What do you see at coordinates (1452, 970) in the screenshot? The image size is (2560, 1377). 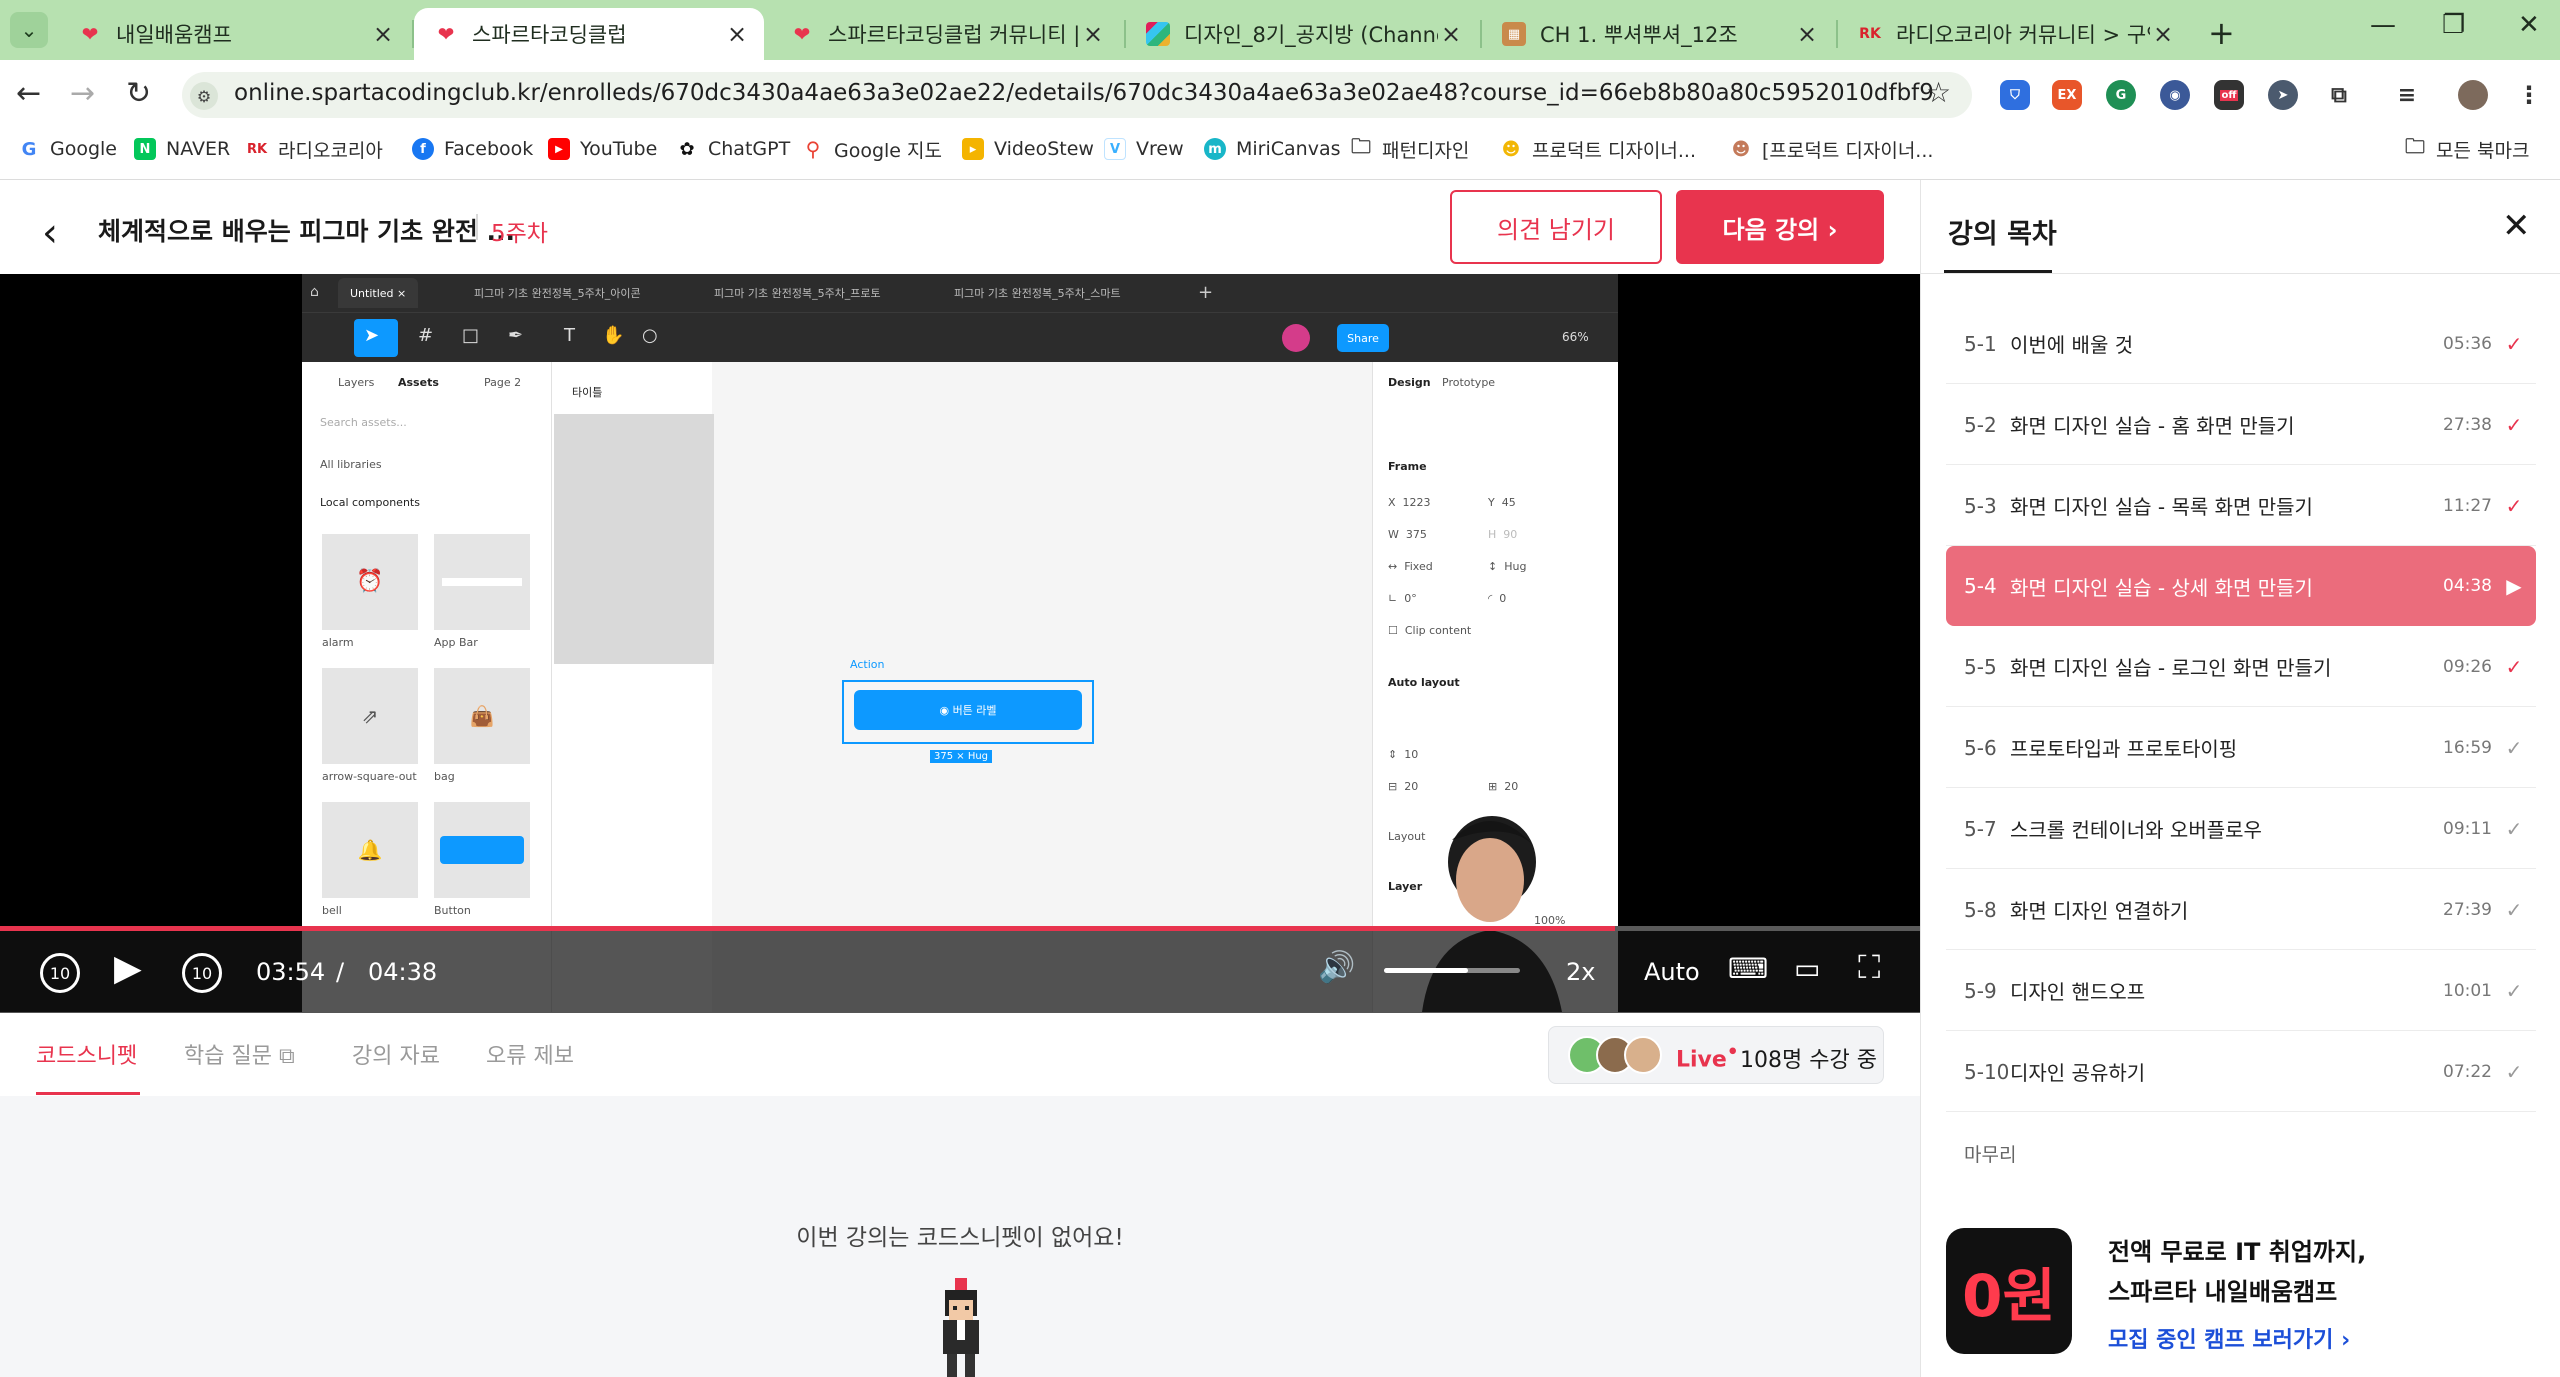 I see `volume-slider` at bounding box center [1452, 970].